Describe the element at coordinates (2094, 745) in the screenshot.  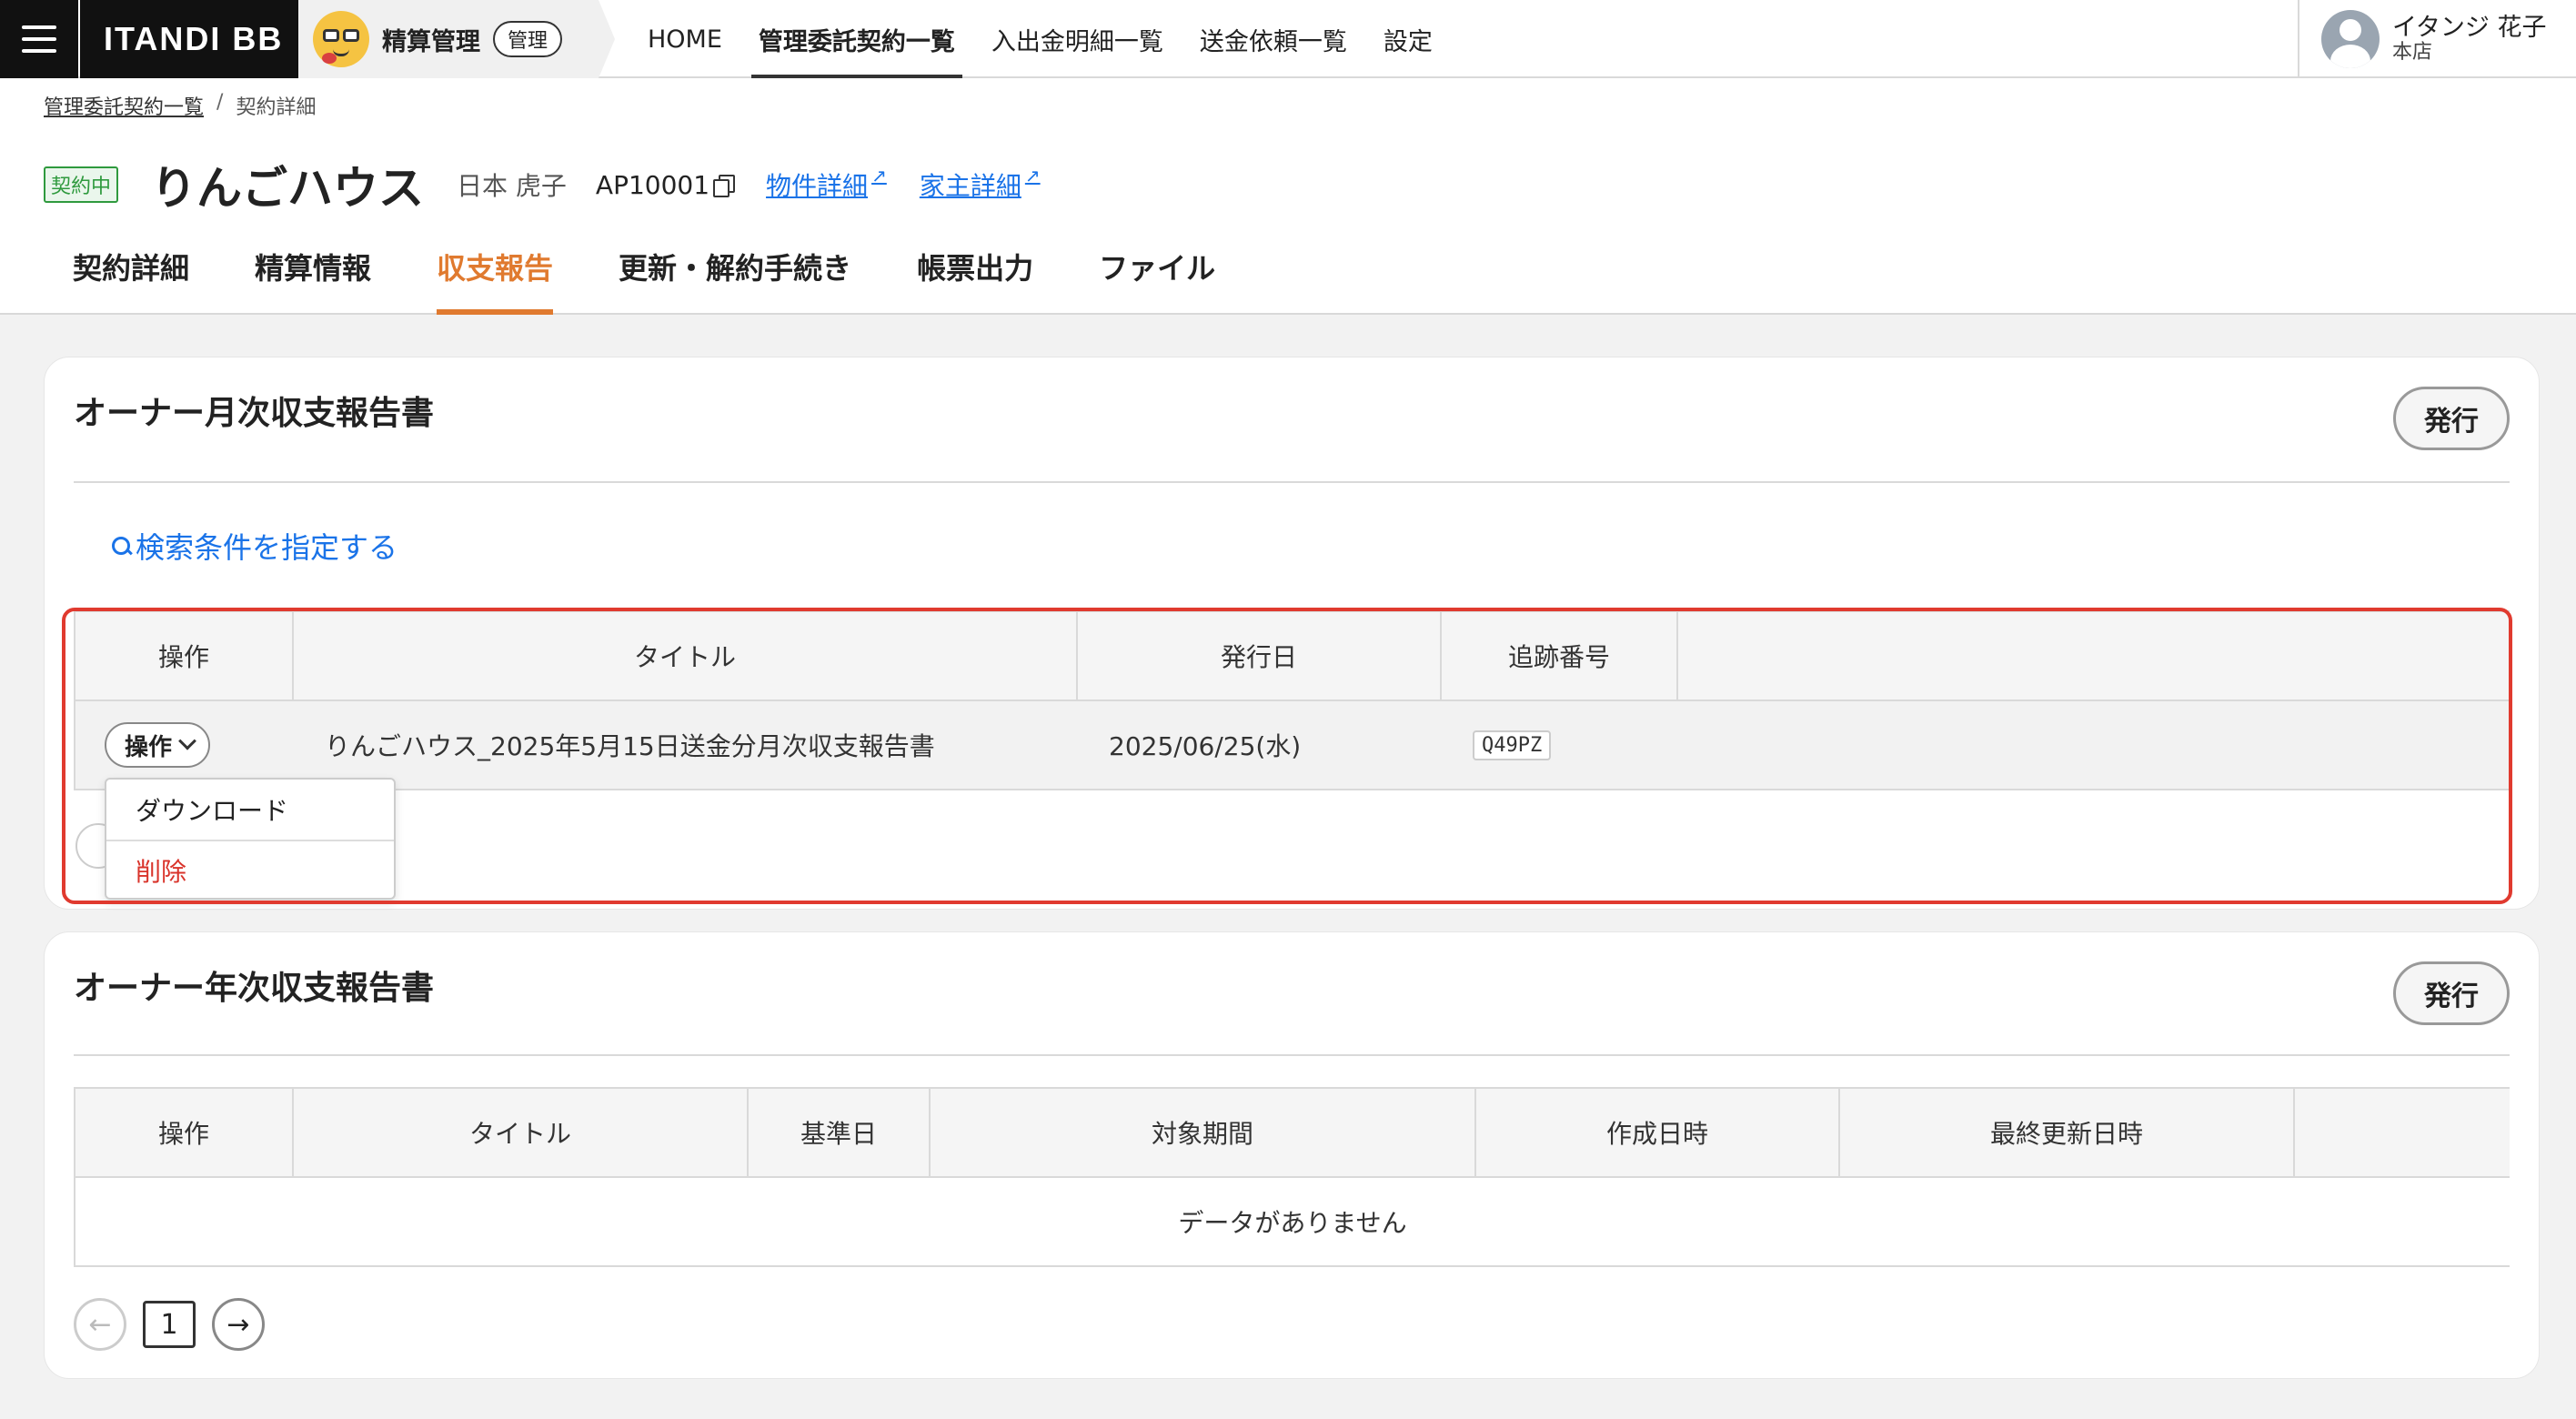
I see `empty-cell` at that location.